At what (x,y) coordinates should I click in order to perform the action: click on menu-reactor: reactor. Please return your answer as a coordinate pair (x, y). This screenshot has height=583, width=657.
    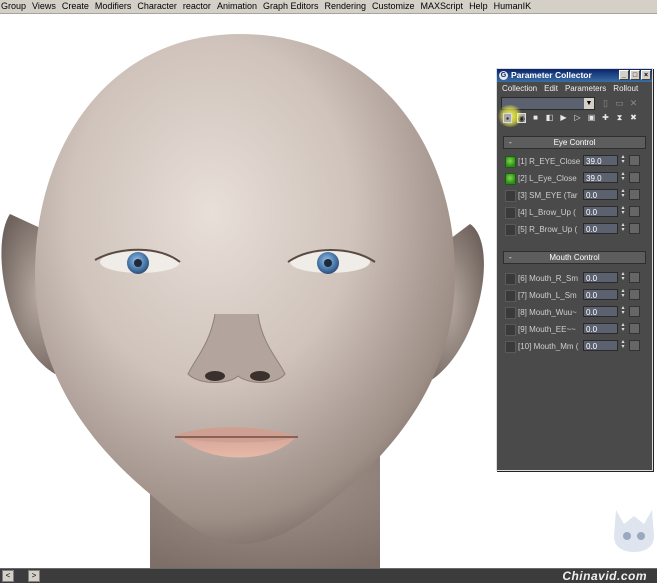
    Looking at the image, I should click on (197, 6).